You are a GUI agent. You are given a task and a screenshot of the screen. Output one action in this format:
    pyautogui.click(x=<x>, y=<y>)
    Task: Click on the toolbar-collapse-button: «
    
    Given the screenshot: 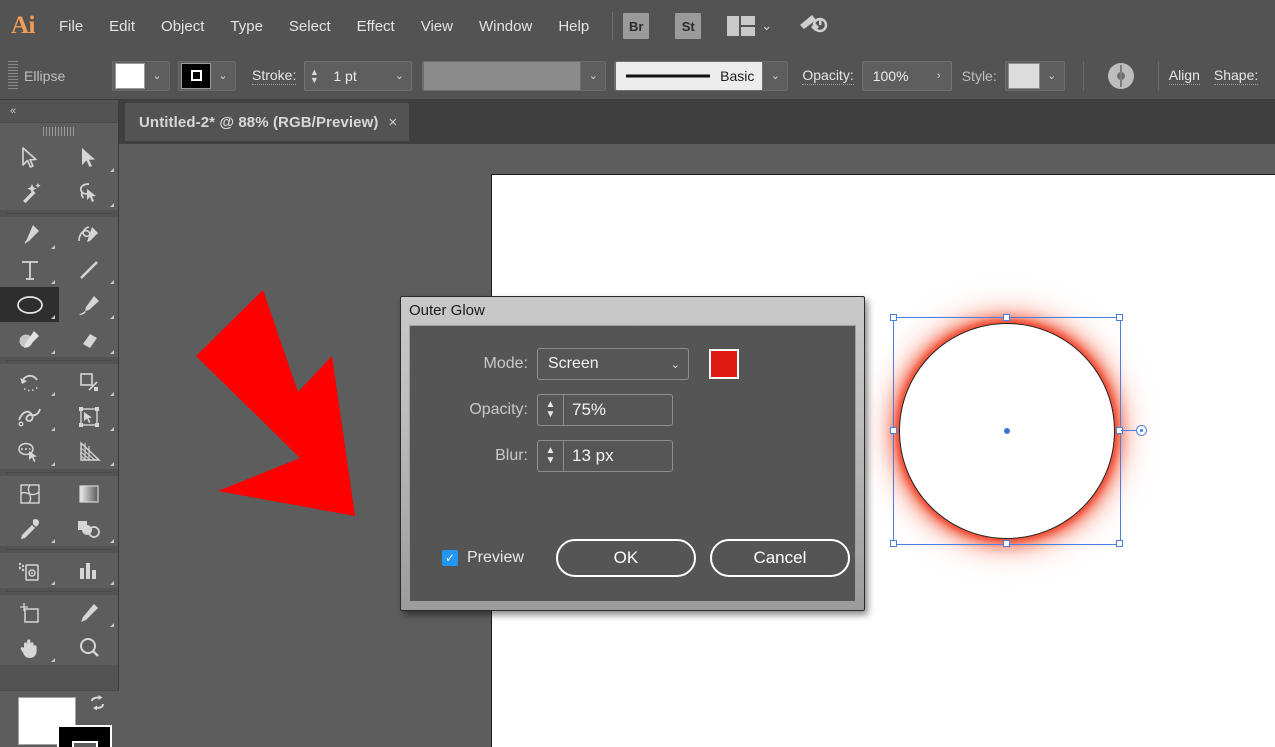 What is the action you would take?
    pyautogui.click(x=59, y=111)
    